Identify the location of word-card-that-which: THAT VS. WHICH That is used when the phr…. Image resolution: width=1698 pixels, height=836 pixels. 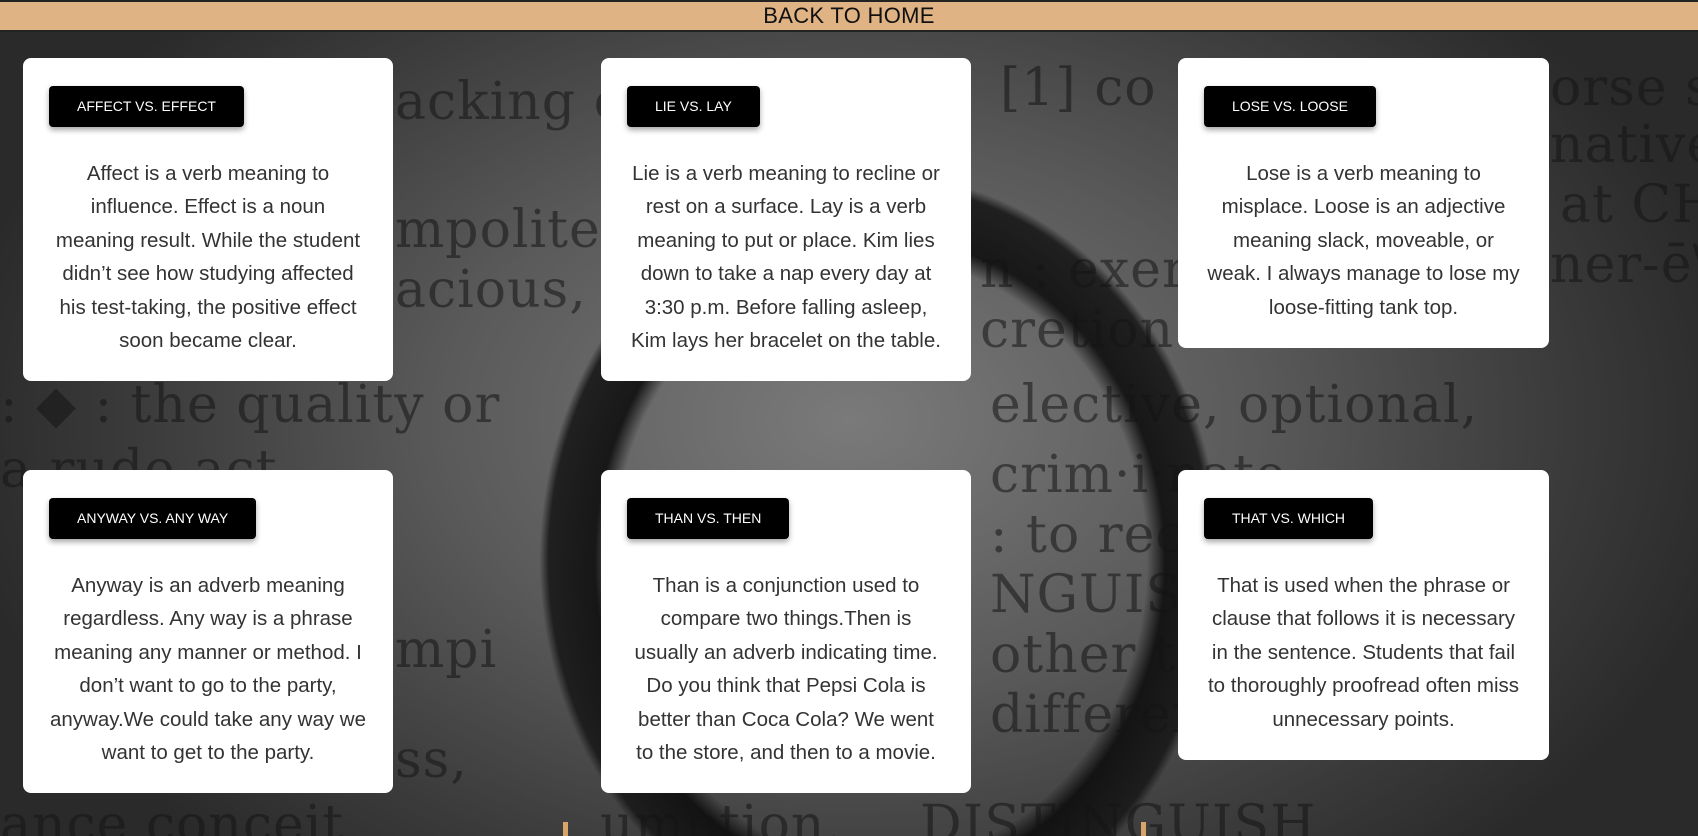
(1363, 615).